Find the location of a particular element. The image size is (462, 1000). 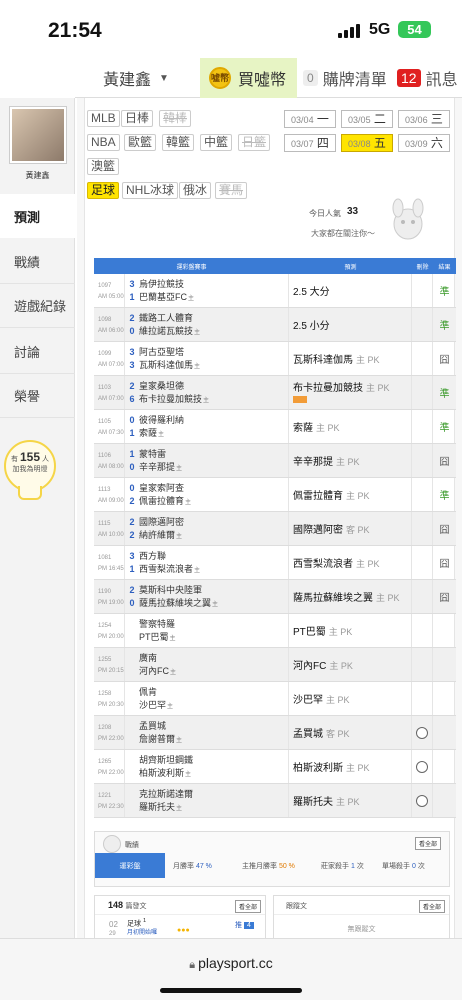

teams-cell: 克拉斯諾達爾 羅斯托夫主 is located at coordinates (214, 800).